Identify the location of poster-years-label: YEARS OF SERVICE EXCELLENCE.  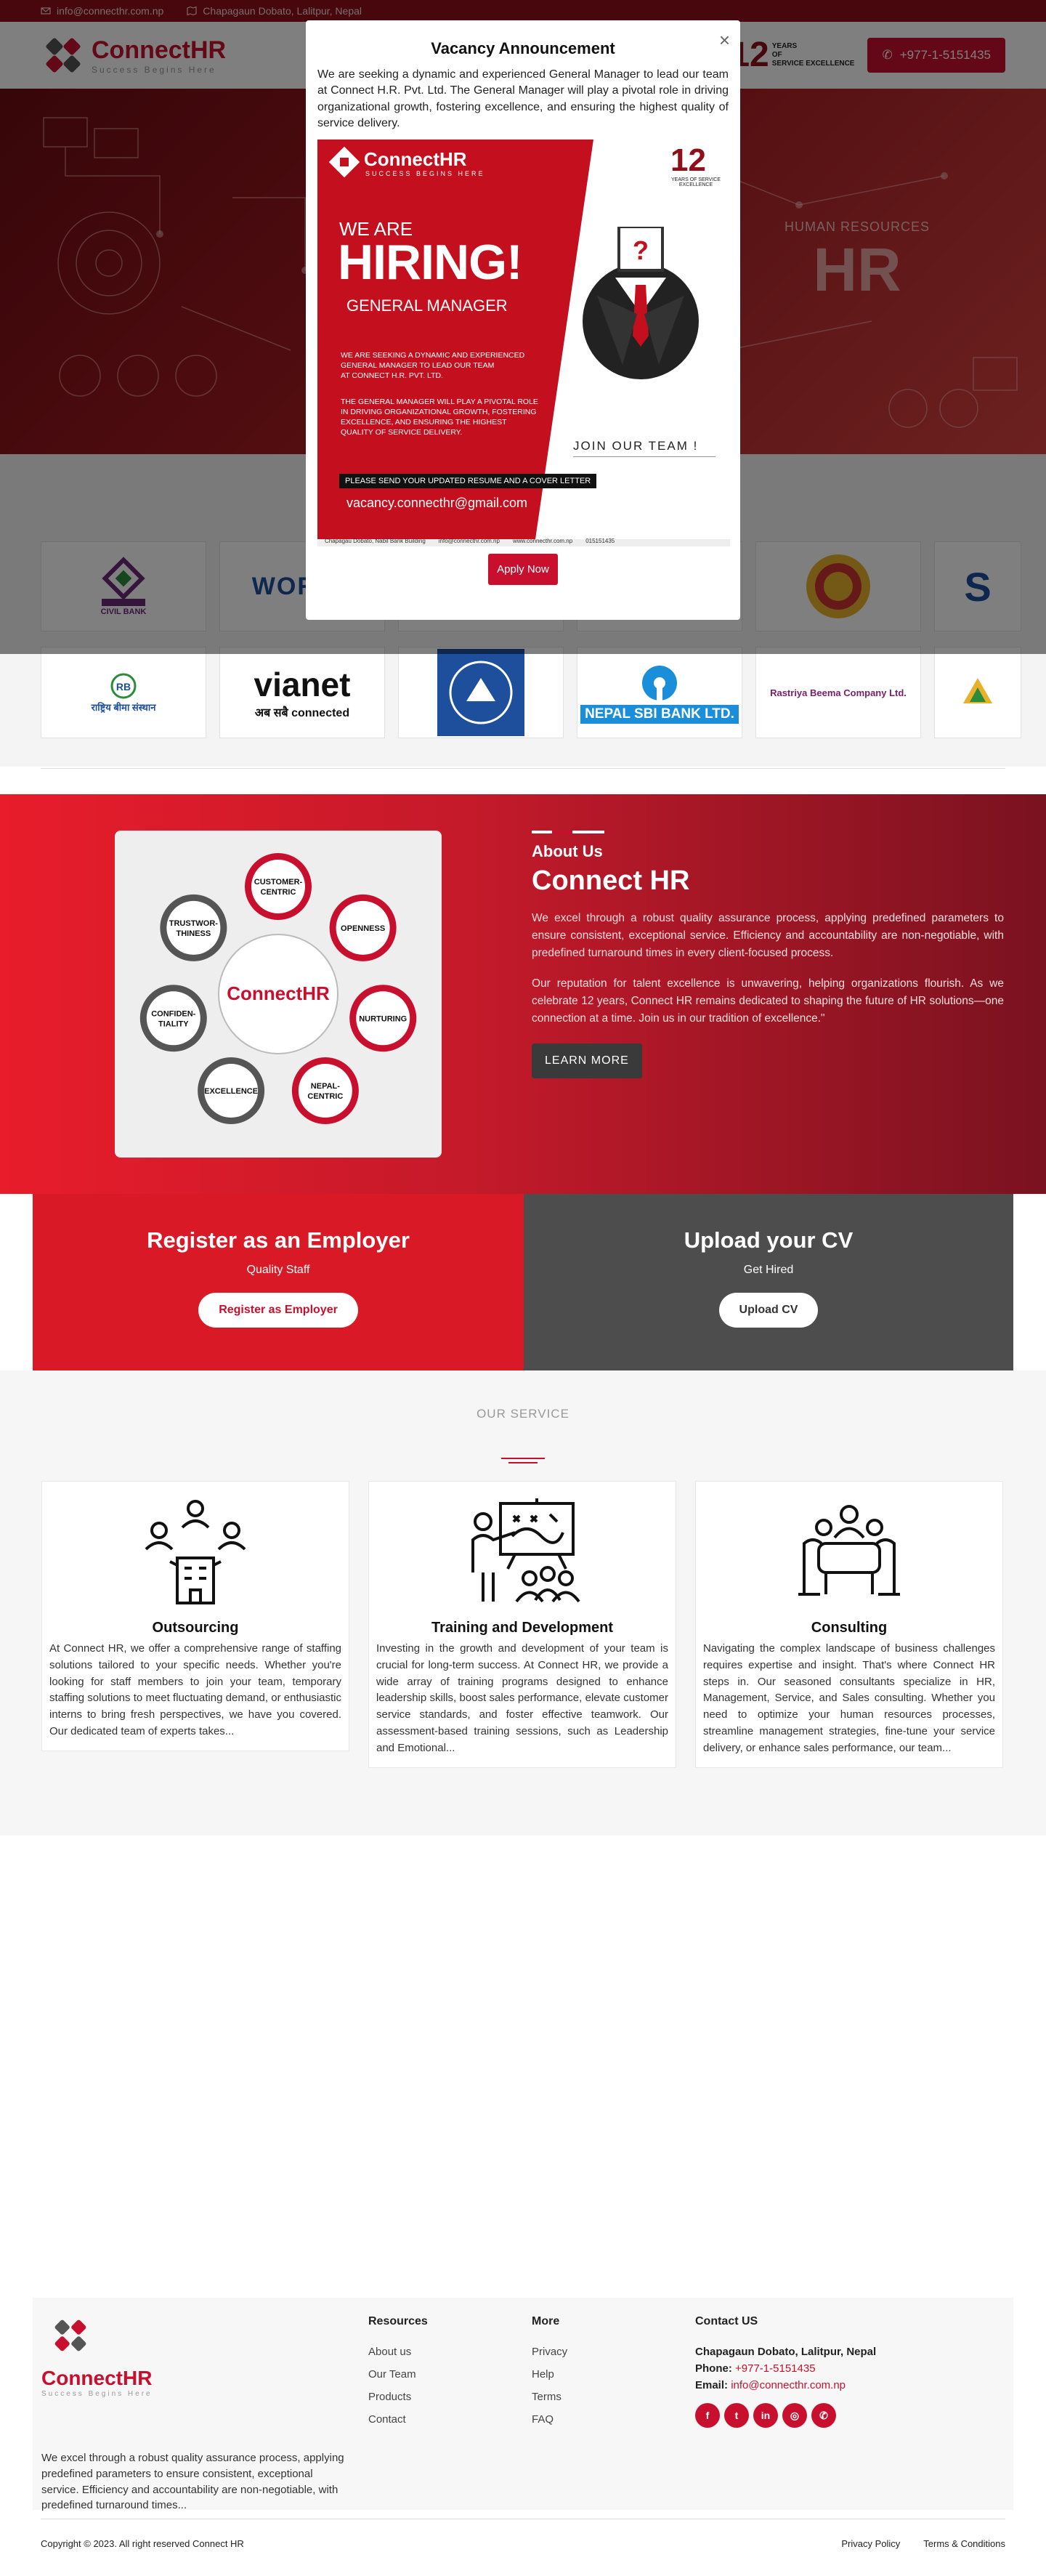
(696, 182).